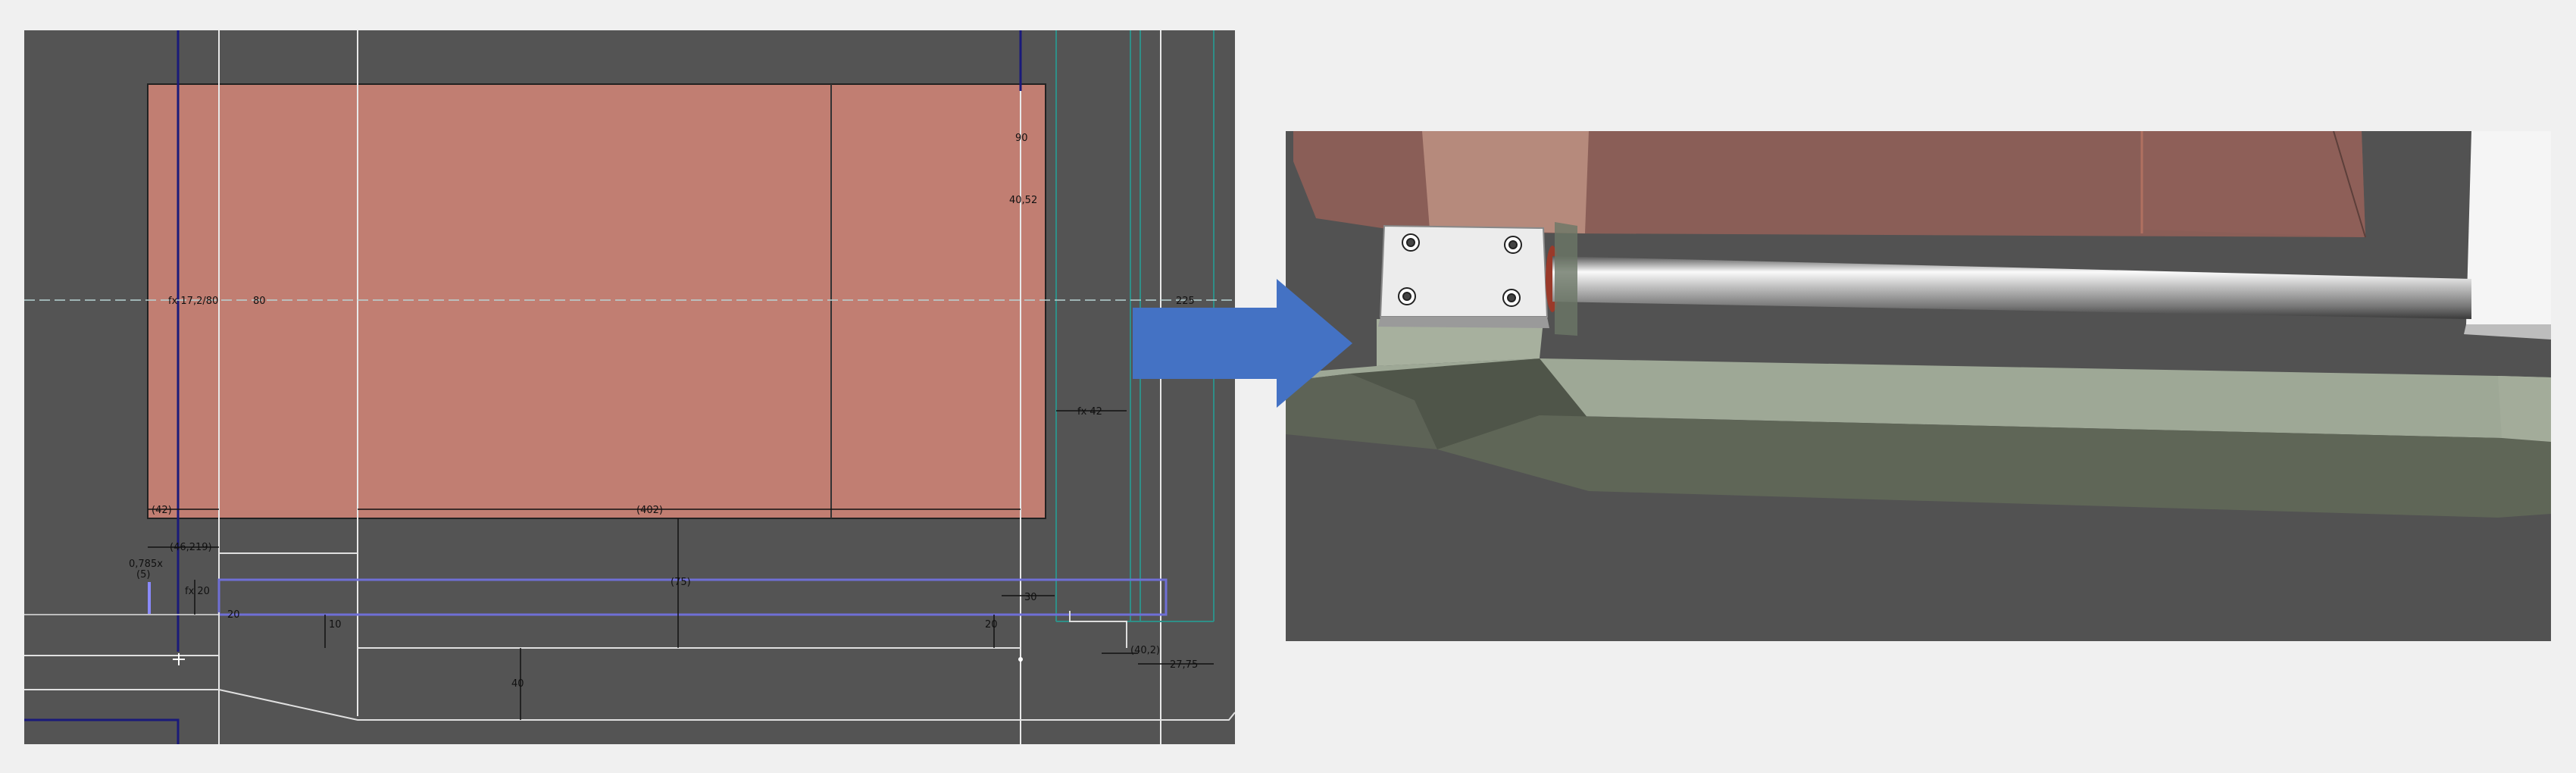 This screenshot has height=773, width=2576. Describe the element at coordinates (1023, 201) in the screenshot. I see `dim-4052: 40,52` at that location.